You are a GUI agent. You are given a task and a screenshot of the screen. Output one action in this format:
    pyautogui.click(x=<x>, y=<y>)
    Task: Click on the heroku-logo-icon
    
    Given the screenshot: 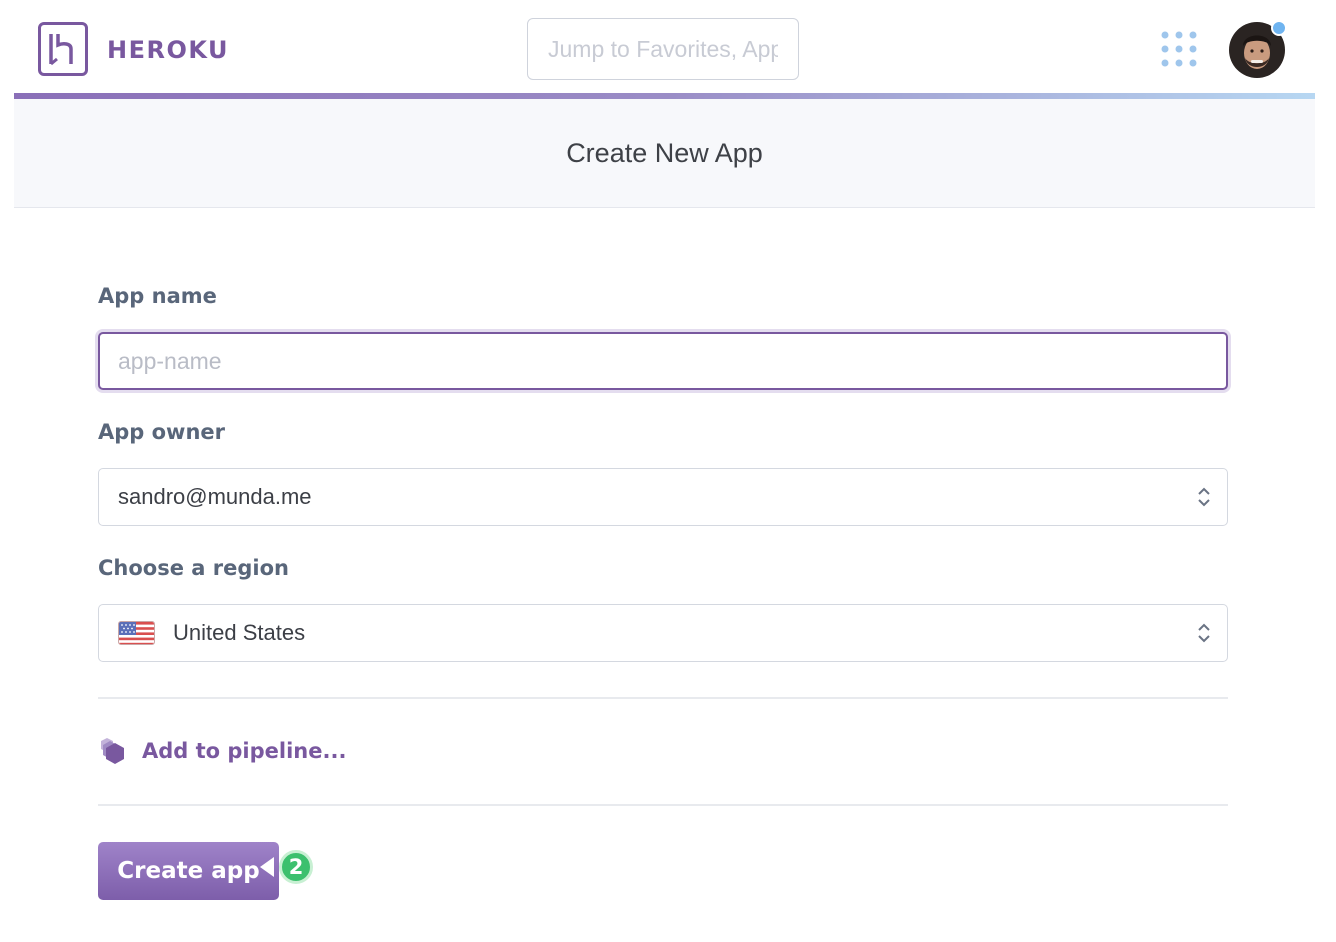 What is the action you would take?
    pyautogui.click(x=63, y=49)
    